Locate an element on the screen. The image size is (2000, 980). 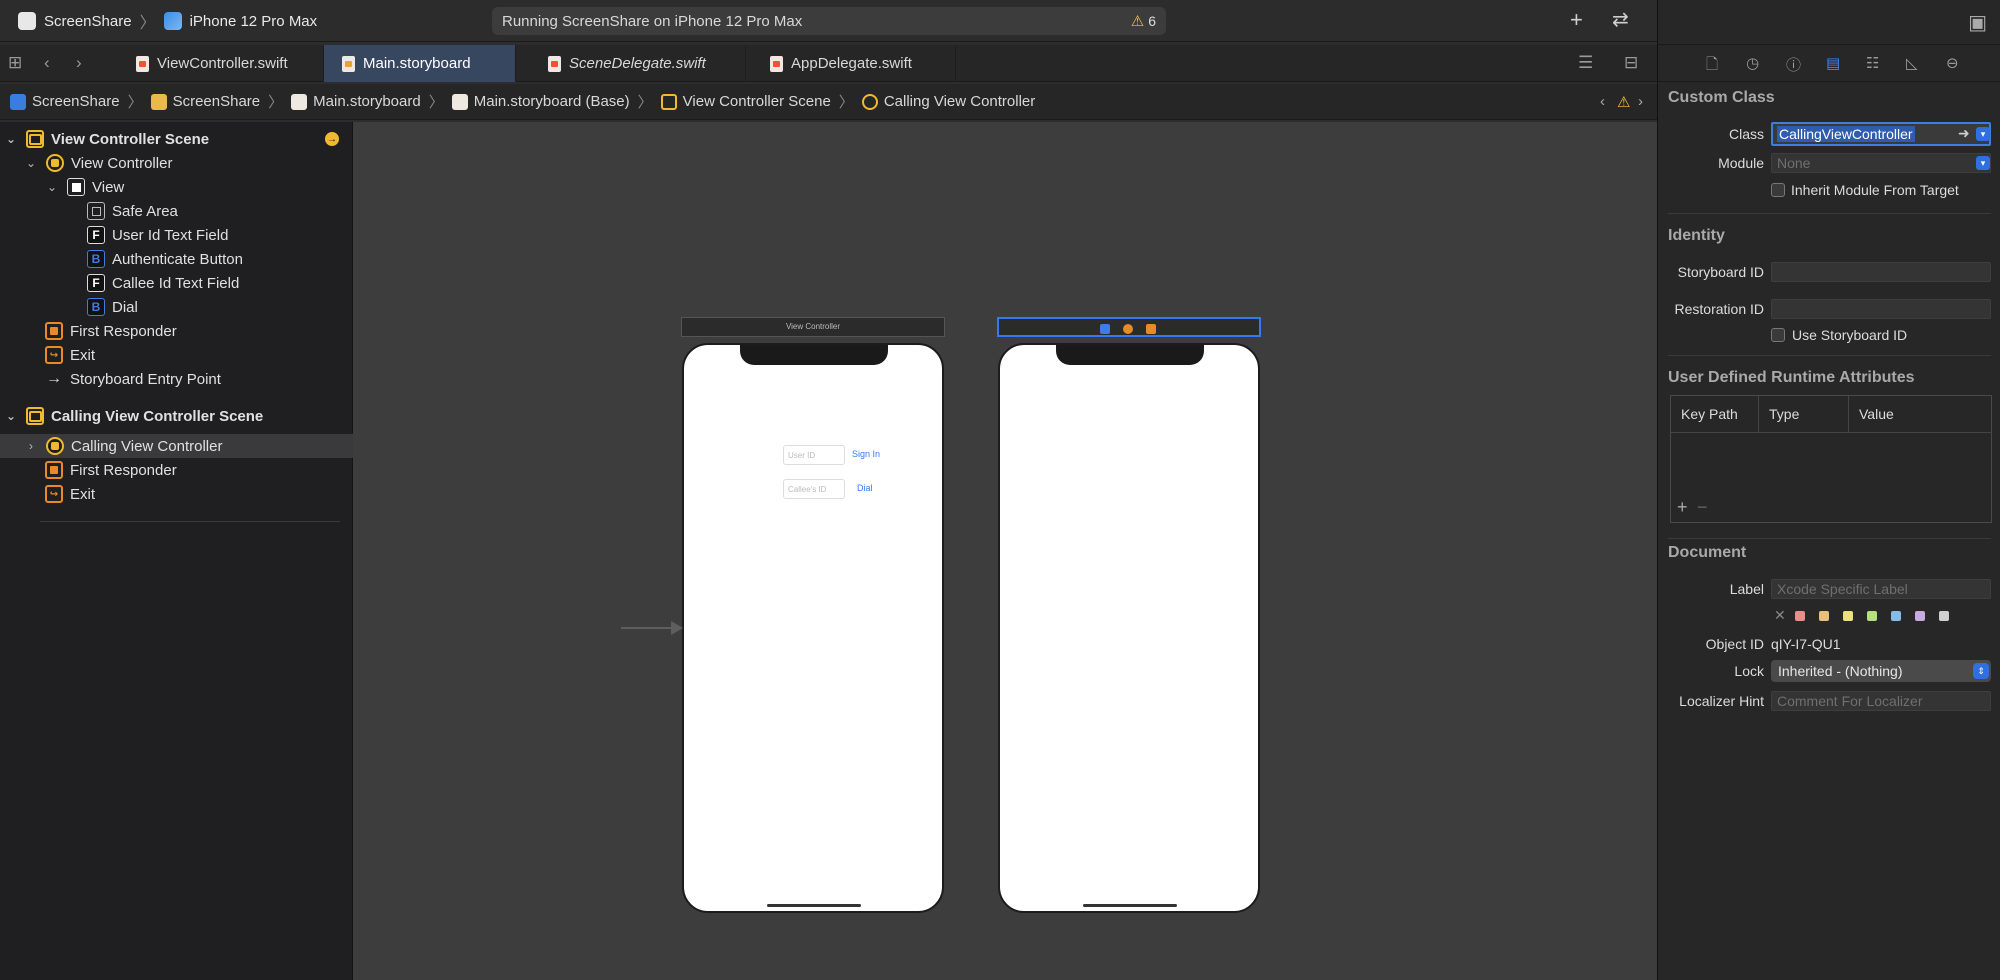
scene-title-bar: View Controller is located at coordinates (813, 327).